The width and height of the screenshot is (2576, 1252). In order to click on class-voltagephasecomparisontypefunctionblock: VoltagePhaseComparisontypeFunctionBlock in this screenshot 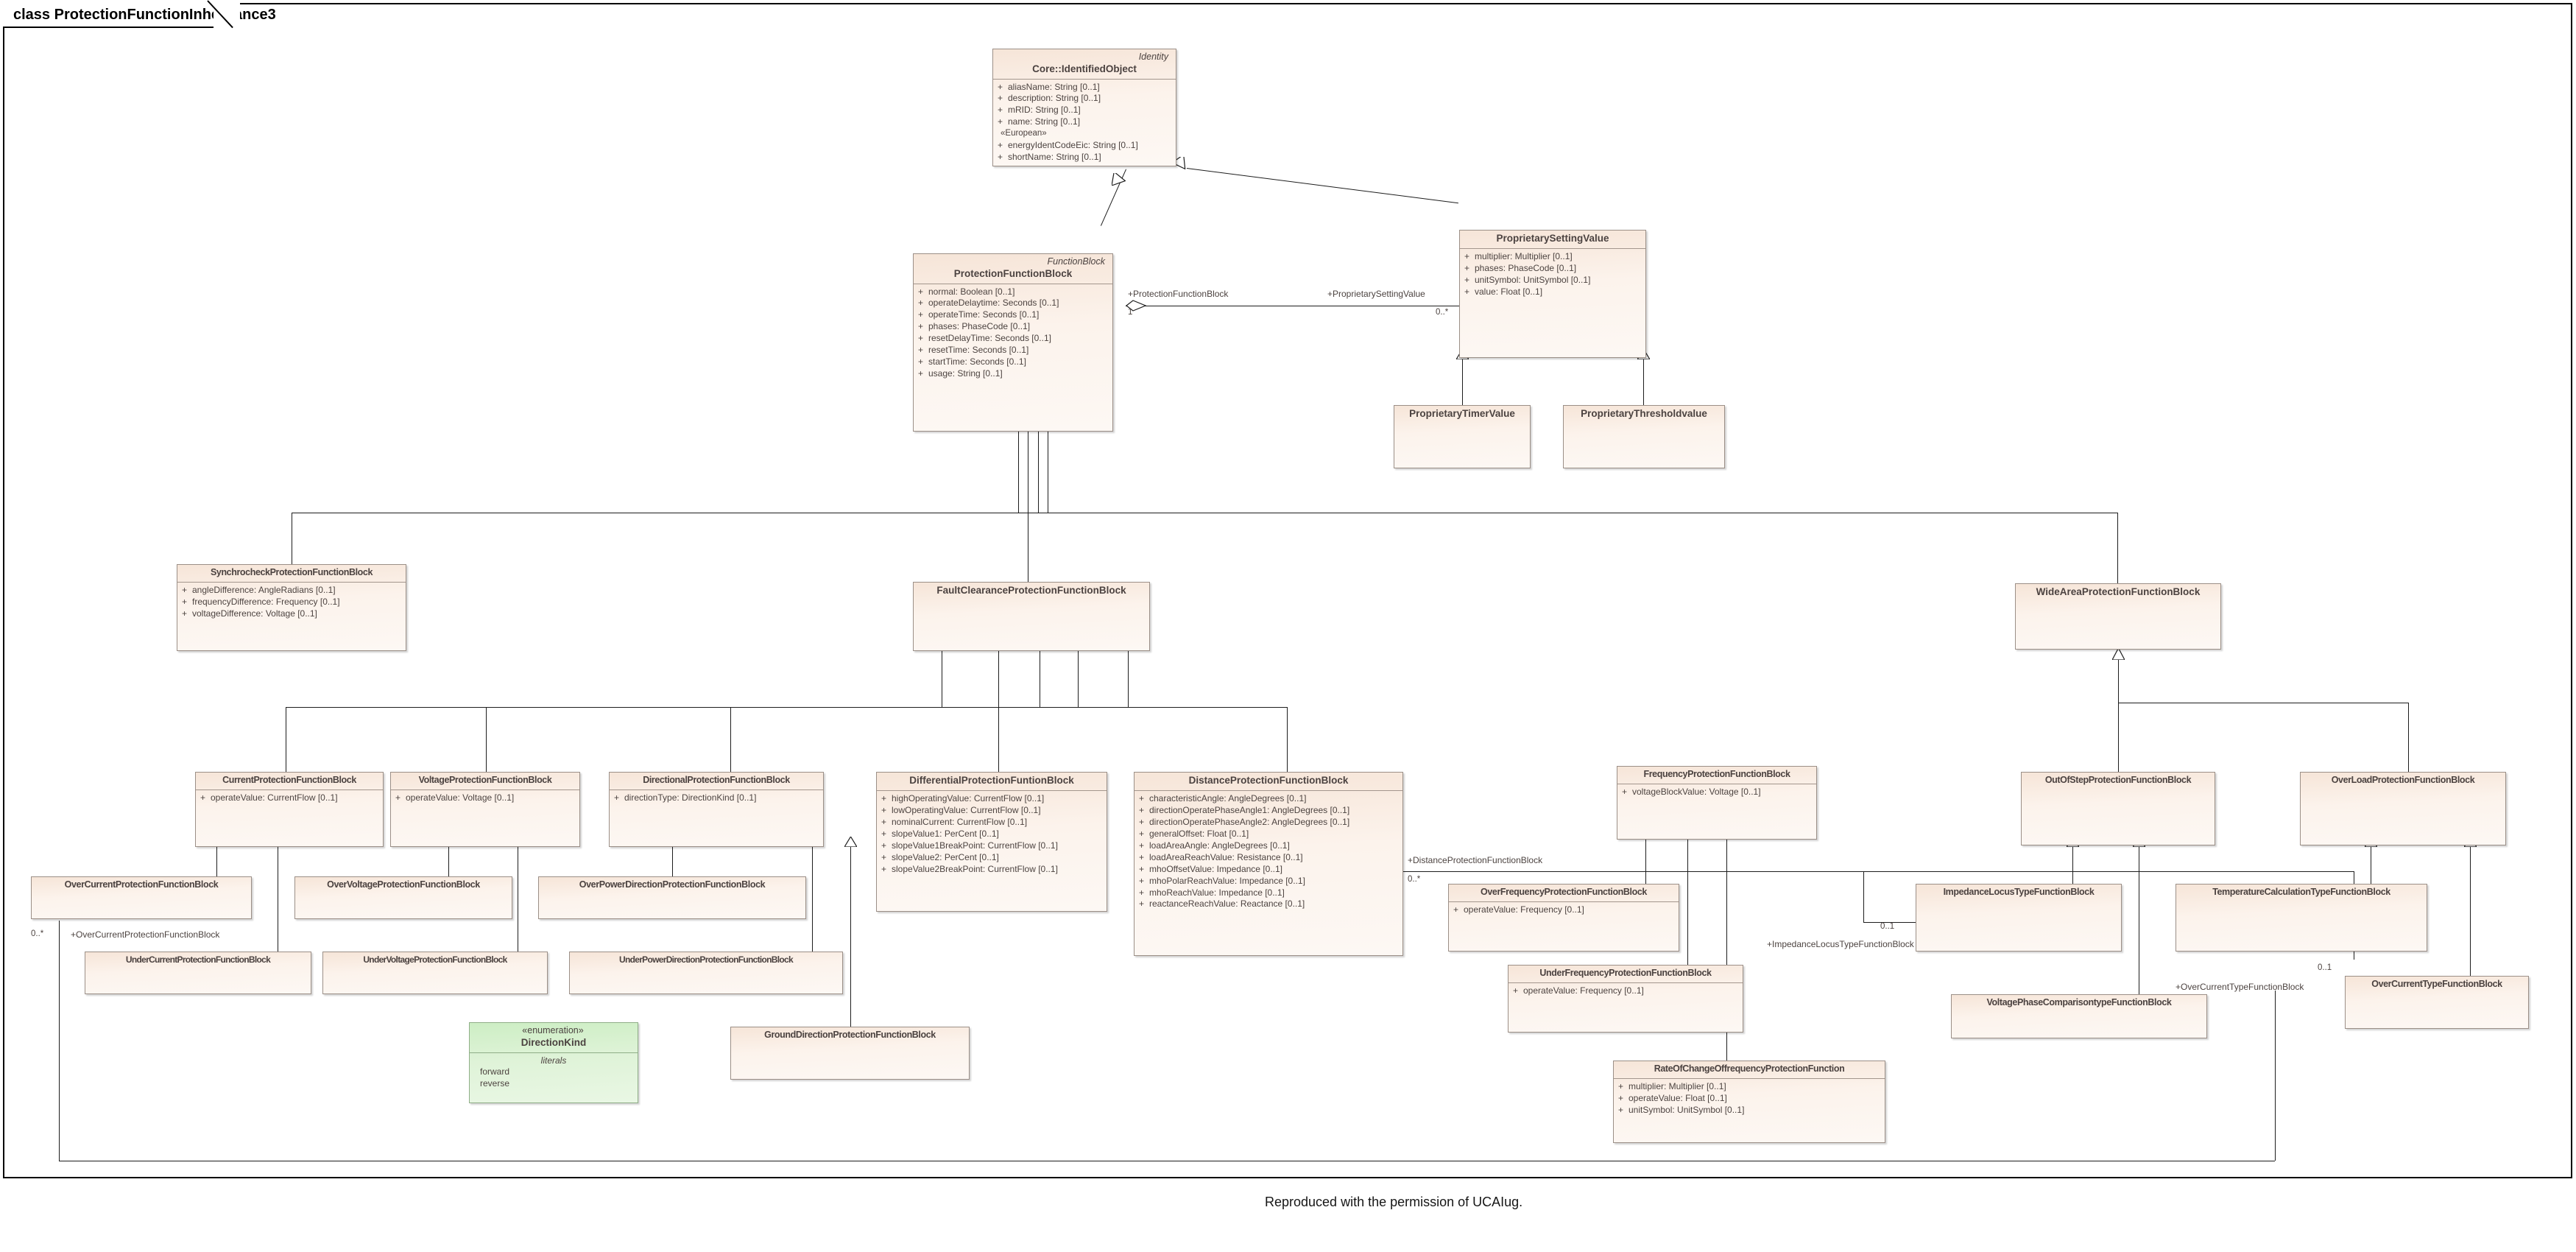, I will do `click(2079, 1016)`.